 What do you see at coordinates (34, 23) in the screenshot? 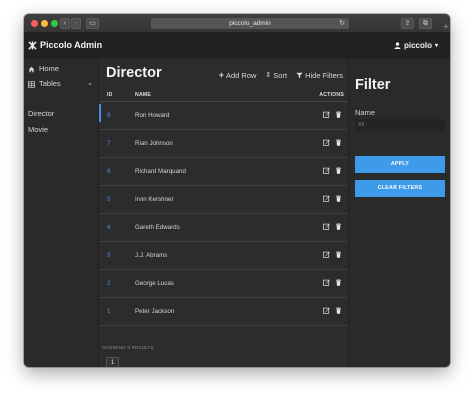
I see `close-window-button` at bounding box center [34, 23].